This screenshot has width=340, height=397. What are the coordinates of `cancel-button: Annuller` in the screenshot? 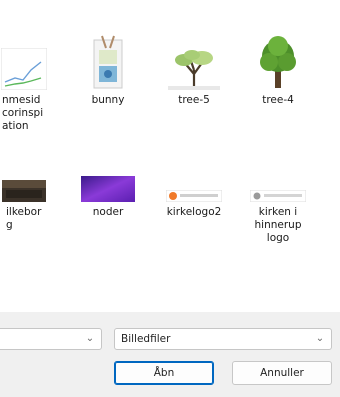 It's located at (282, 373).